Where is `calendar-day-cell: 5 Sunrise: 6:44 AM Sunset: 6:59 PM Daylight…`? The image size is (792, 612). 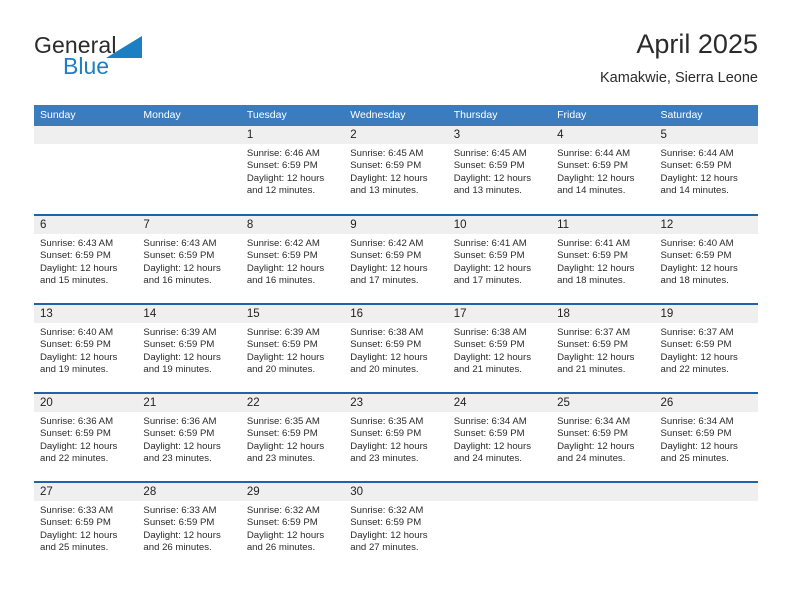
calendar-day-cell: 5 Sunrise: 6:44 AM Sunset: 6:59 PM Daylight… is located at coordinates (706, 170).